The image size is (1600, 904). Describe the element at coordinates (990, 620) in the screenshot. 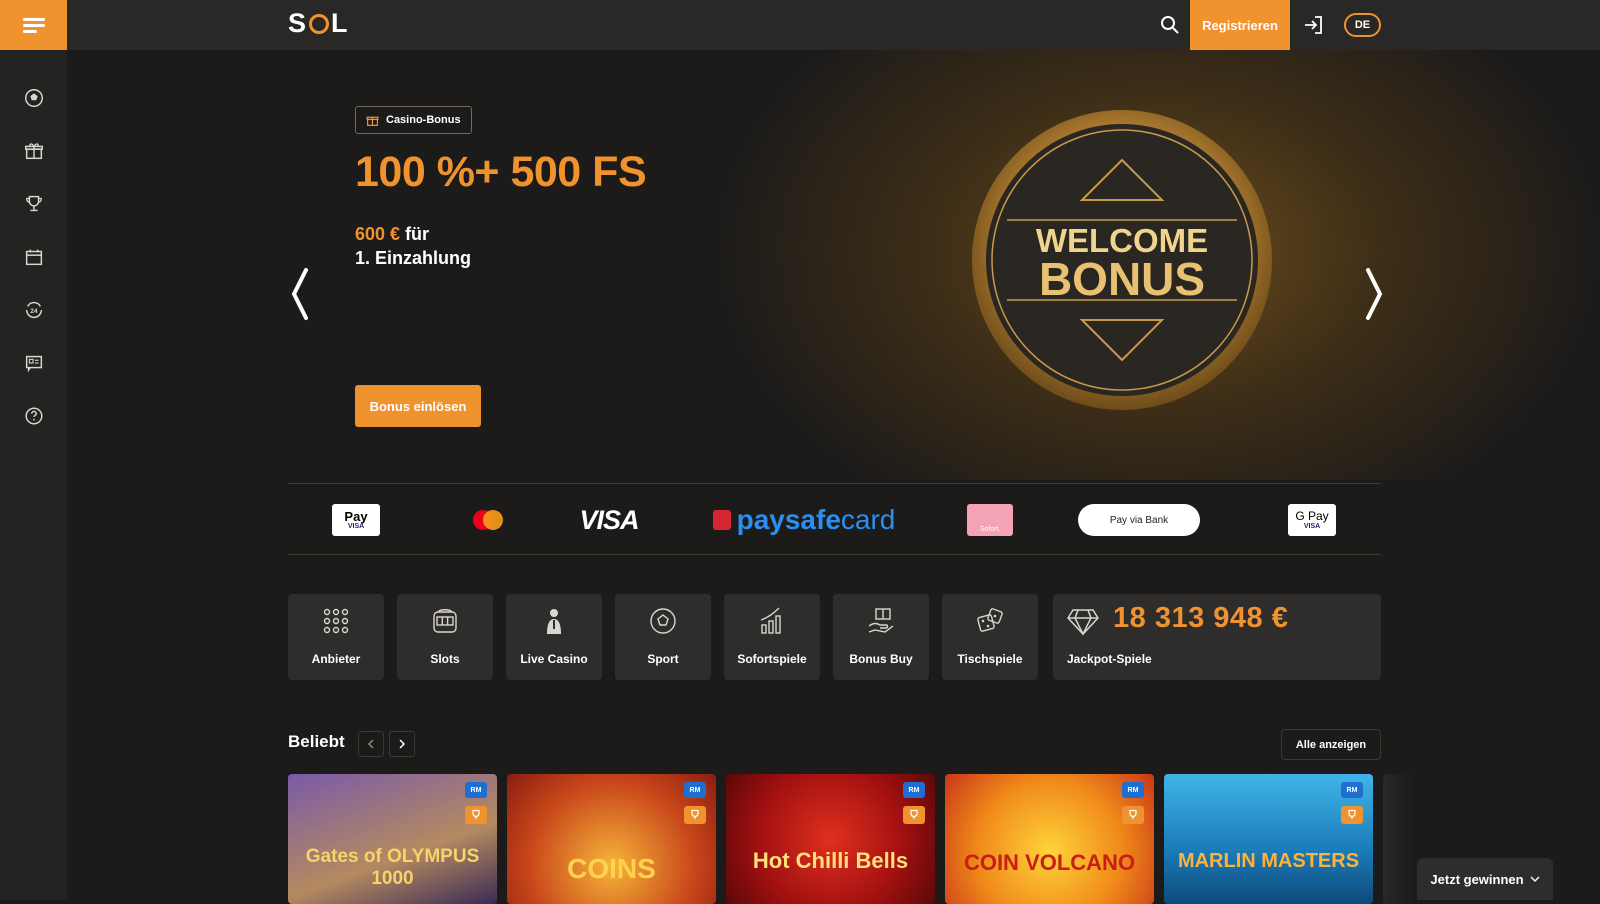

I see `dice-icon` at that location.